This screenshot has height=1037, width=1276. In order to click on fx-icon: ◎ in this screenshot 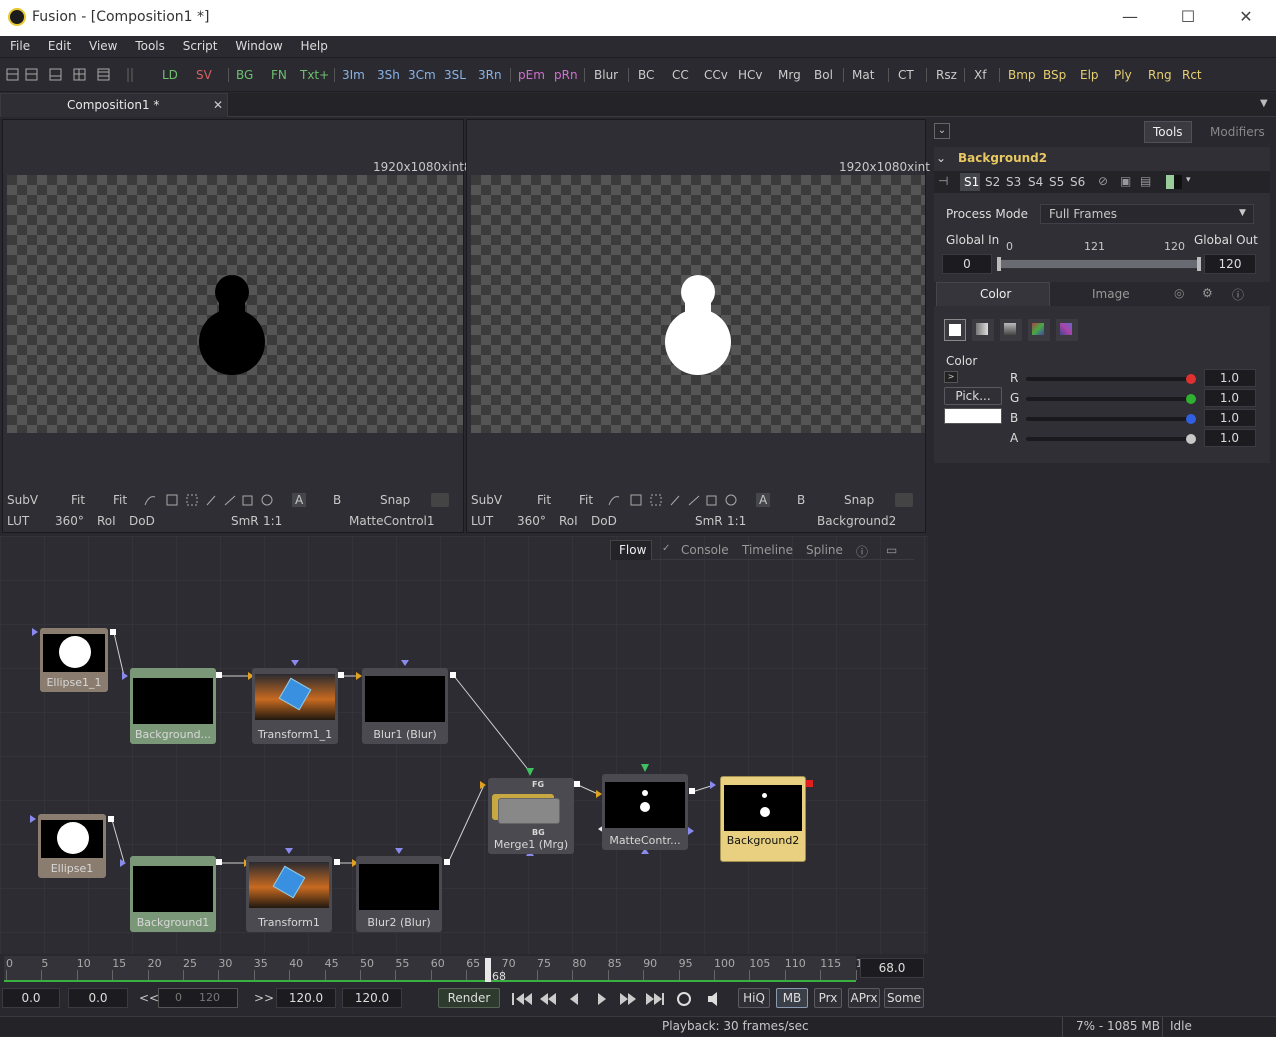, I will do `click(1179, 293)`.